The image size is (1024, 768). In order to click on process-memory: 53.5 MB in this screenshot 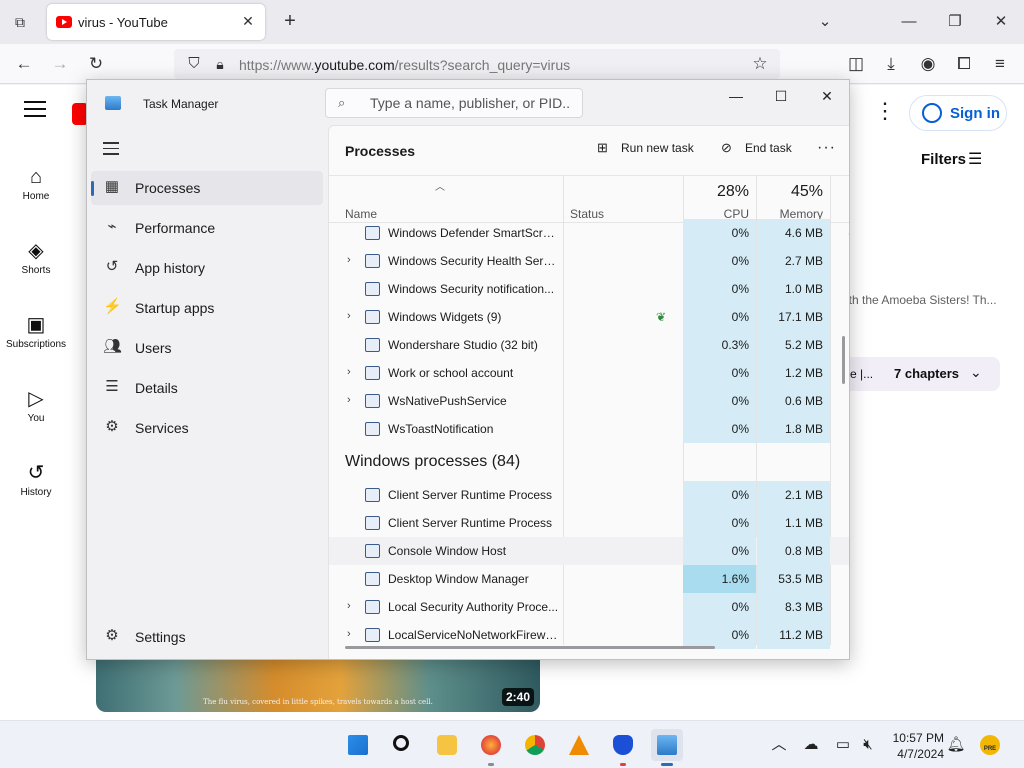, I will do `click(793, 579)`.